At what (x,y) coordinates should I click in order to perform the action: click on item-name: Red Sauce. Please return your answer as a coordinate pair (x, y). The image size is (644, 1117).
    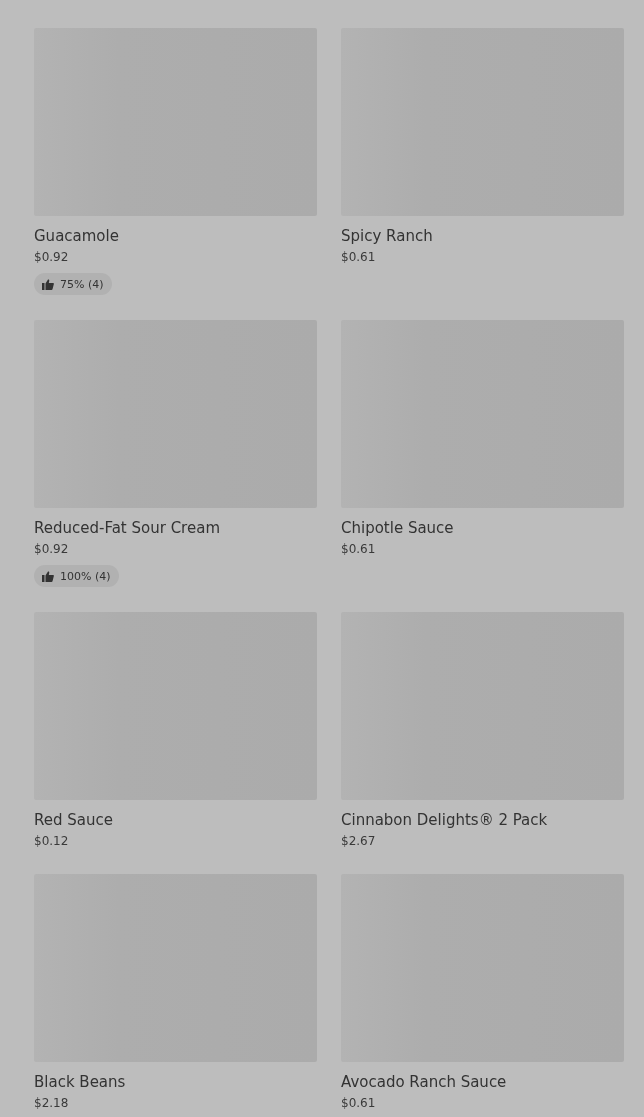
    Looking at the image, I should click on (73, 820).